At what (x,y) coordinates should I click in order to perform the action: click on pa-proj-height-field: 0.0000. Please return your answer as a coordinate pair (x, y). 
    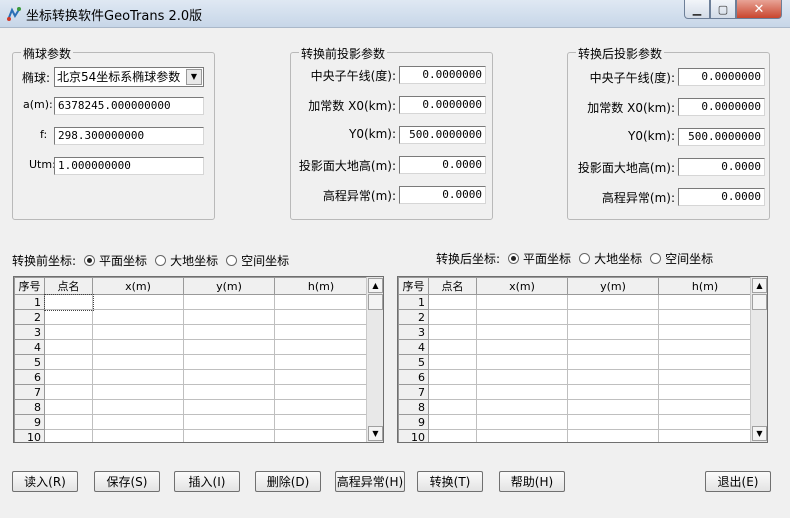
    Looking at the image, I should click on (721, 167).